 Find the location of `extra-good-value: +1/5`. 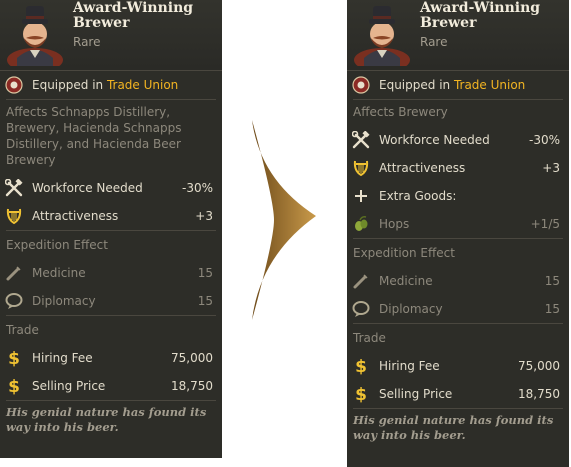

extra-good-value: +1/5 is located at coordinates (545, 224).